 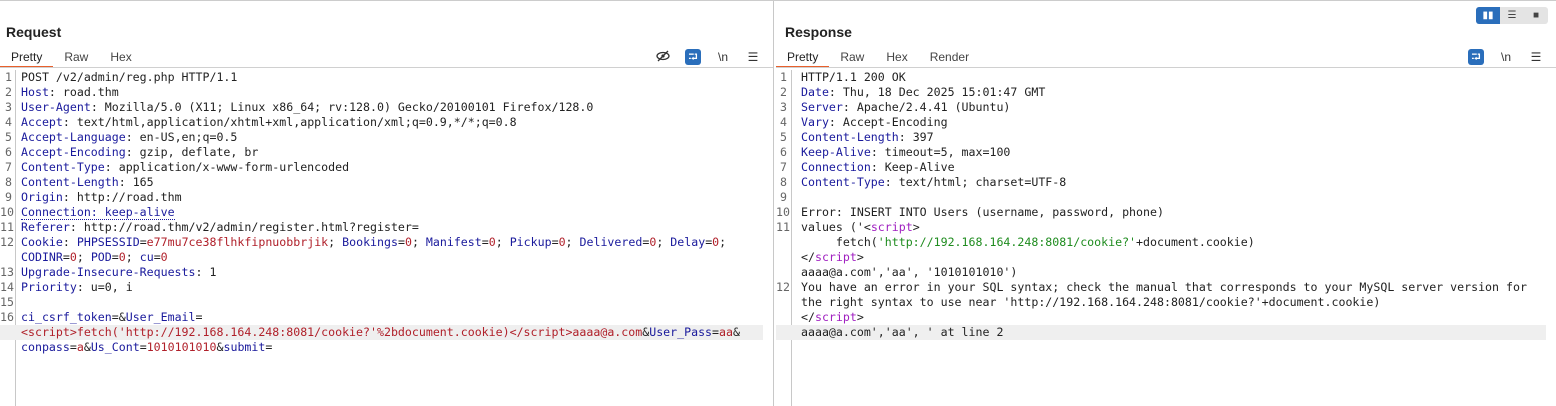 What do you see at coordinates (1166, 197) in the screenshot?
I see `code-line: 9` at bounding box center [1166, 197].